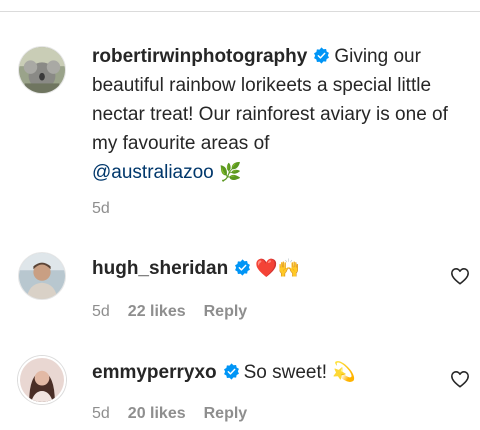 This screenshot has height=430, width=480. What do you see at coordinates (153, 172) in the screenshot?
I see `mention-link: @australiazoo` at bounding box center [153, 172].